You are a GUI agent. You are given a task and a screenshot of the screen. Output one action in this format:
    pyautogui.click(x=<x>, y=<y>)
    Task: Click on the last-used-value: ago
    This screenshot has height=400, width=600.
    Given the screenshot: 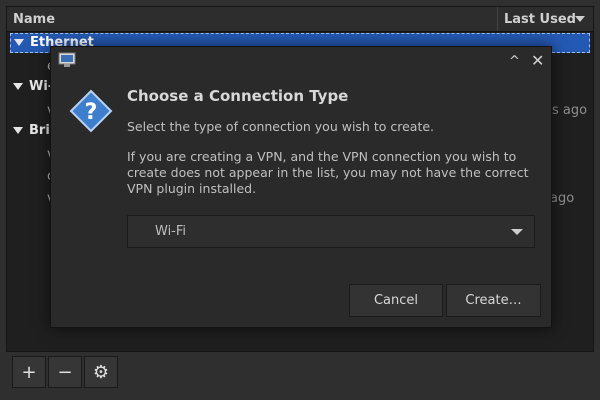 What is the action you would take?
    pyautogui.click(x=562, y=198)
    